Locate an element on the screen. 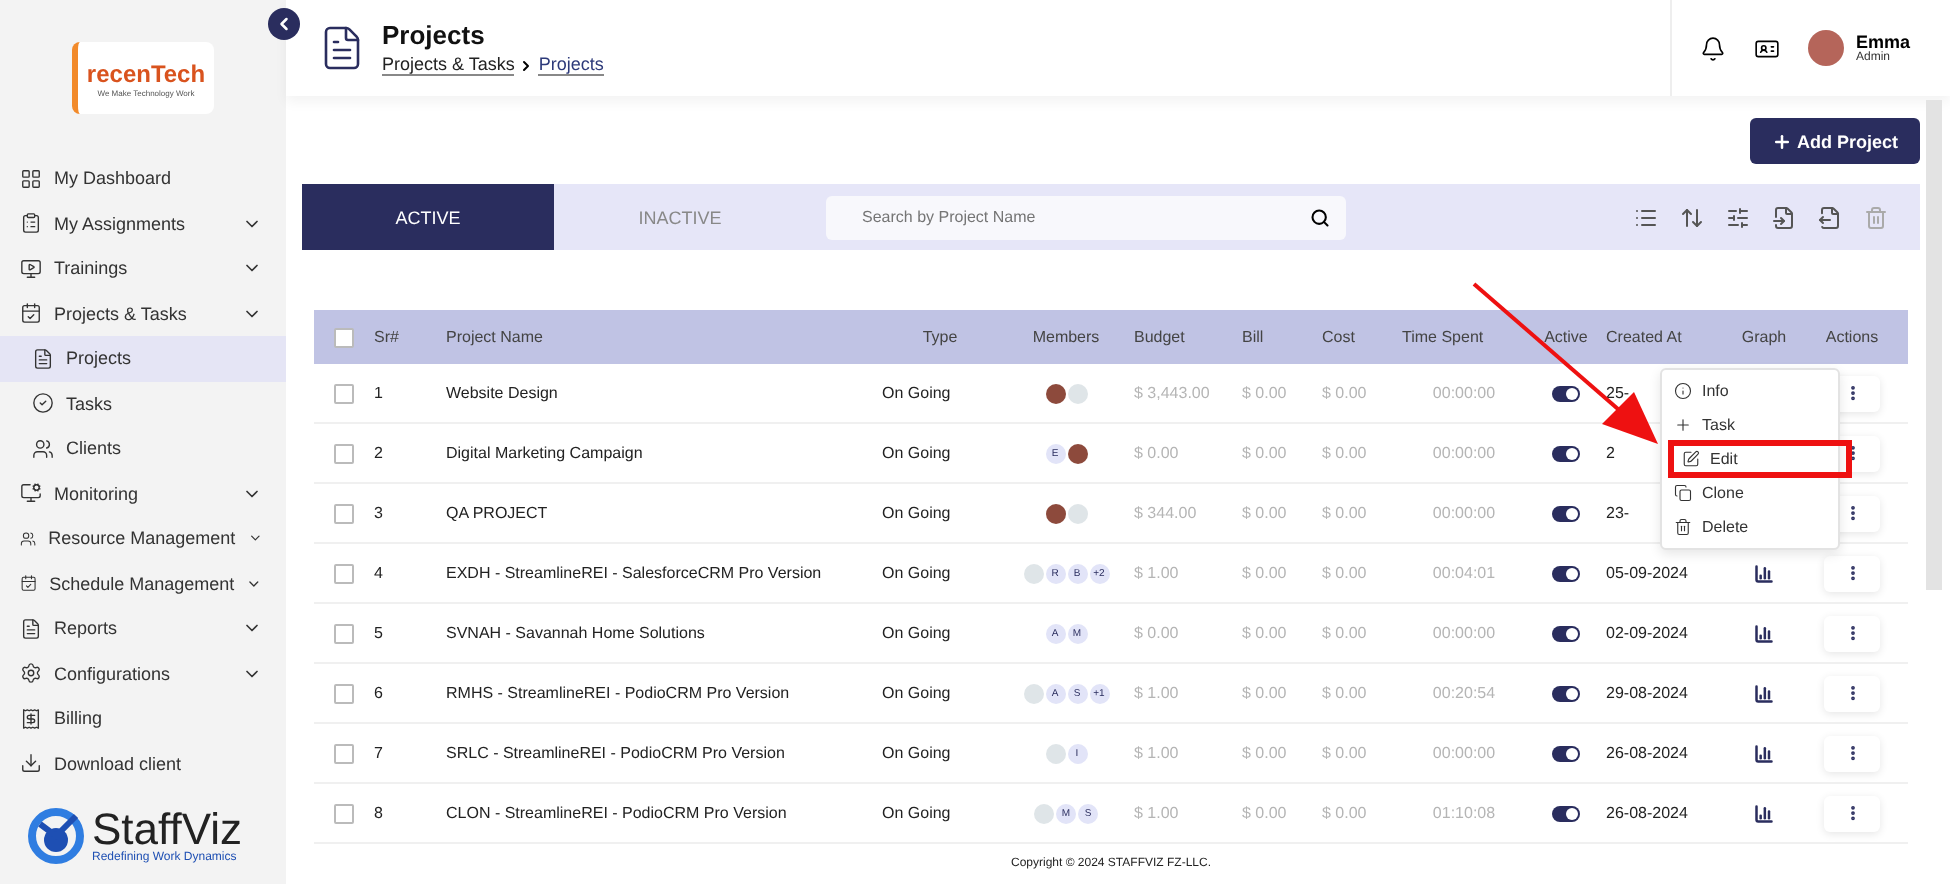 The height and width of the screenshot is (884, 1950). user-avatar is located at coordinates (1825, 48).